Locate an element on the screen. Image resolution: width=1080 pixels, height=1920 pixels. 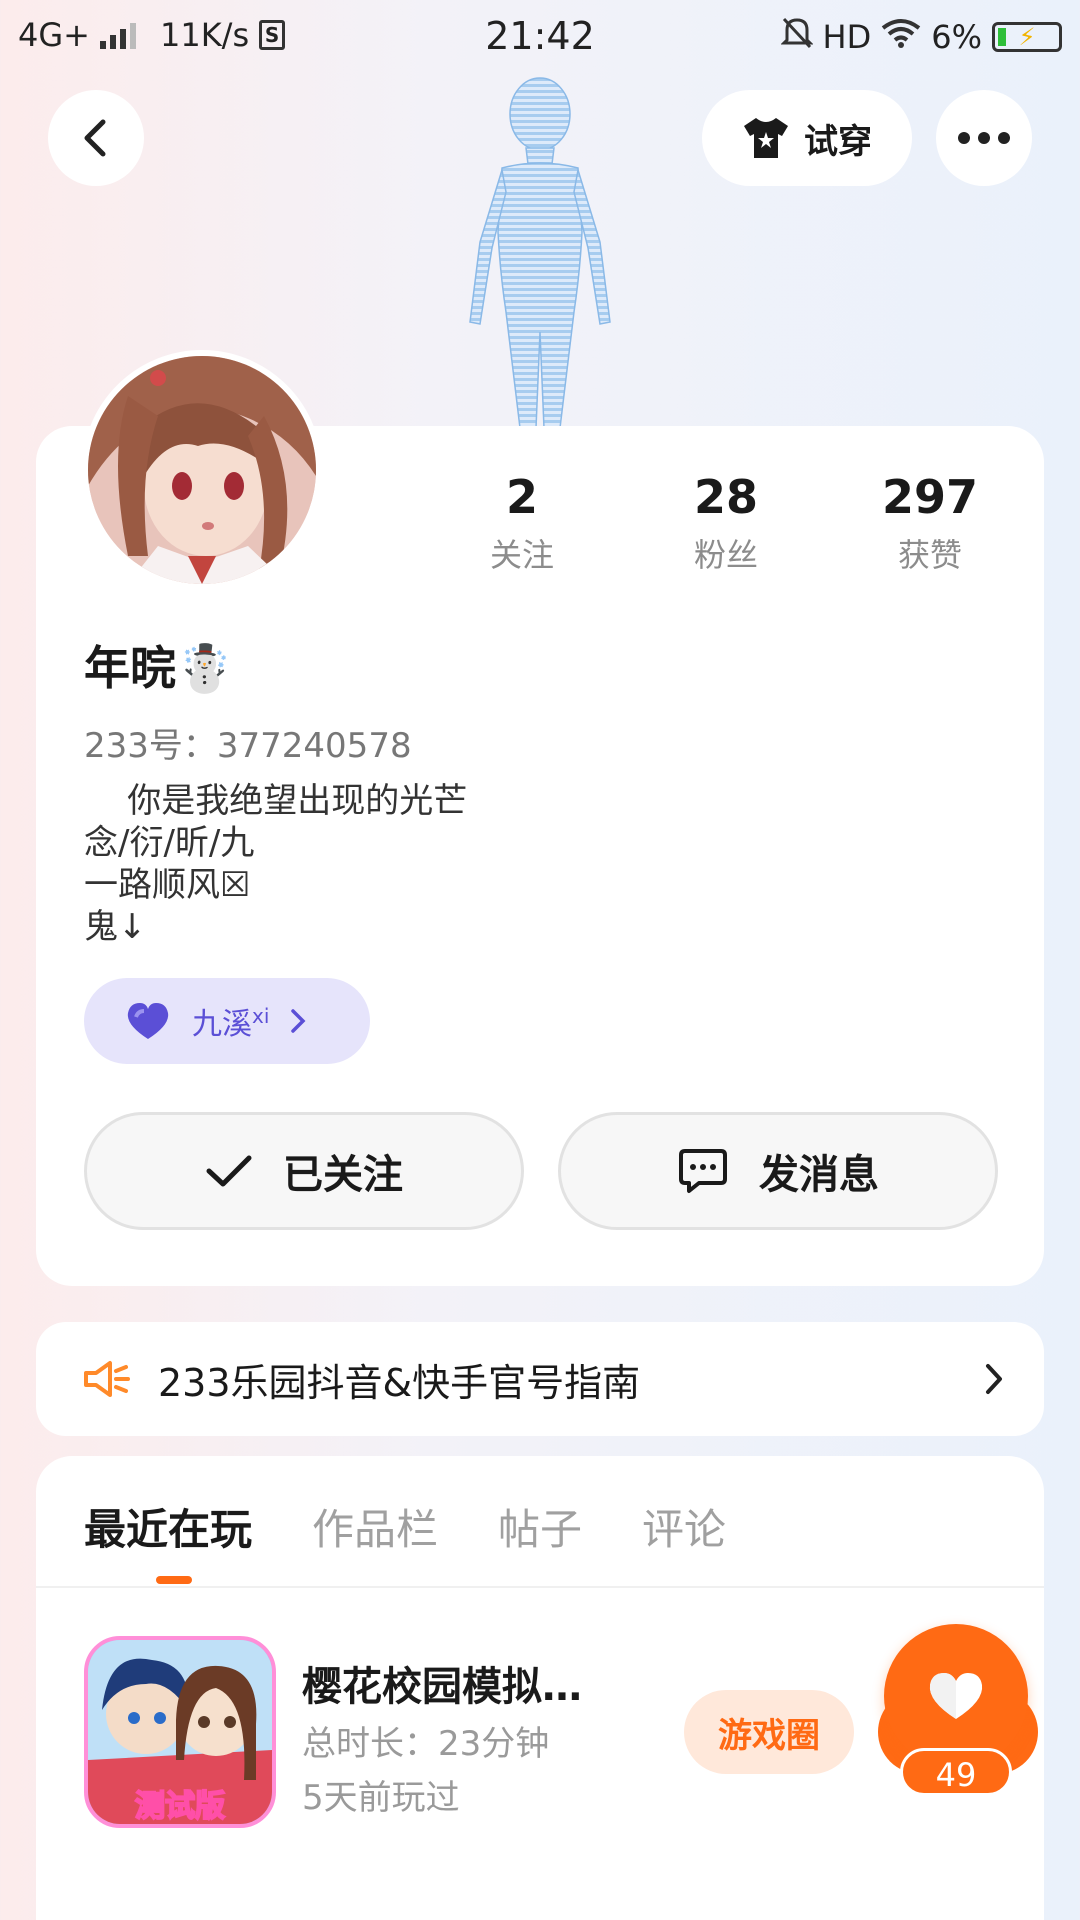
tab-comments: 评论 is located at coordinates (684, 1526).